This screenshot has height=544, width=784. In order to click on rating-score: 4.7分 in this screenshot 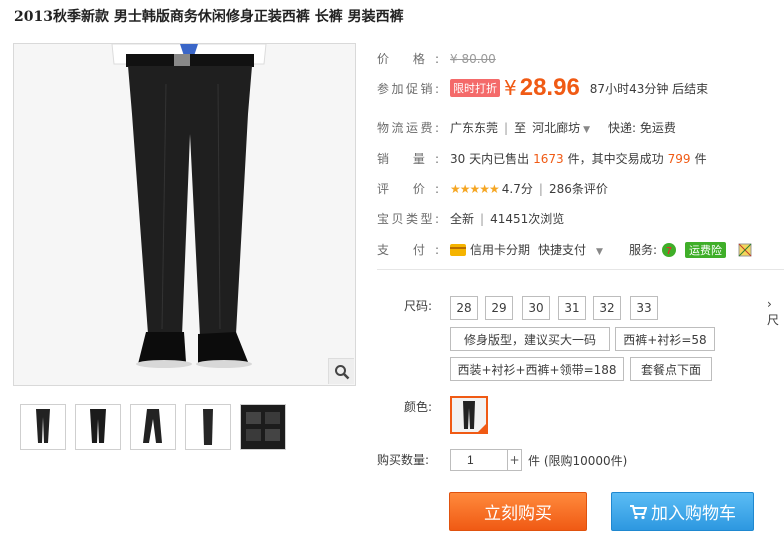, I will do `click(517, 189)`.